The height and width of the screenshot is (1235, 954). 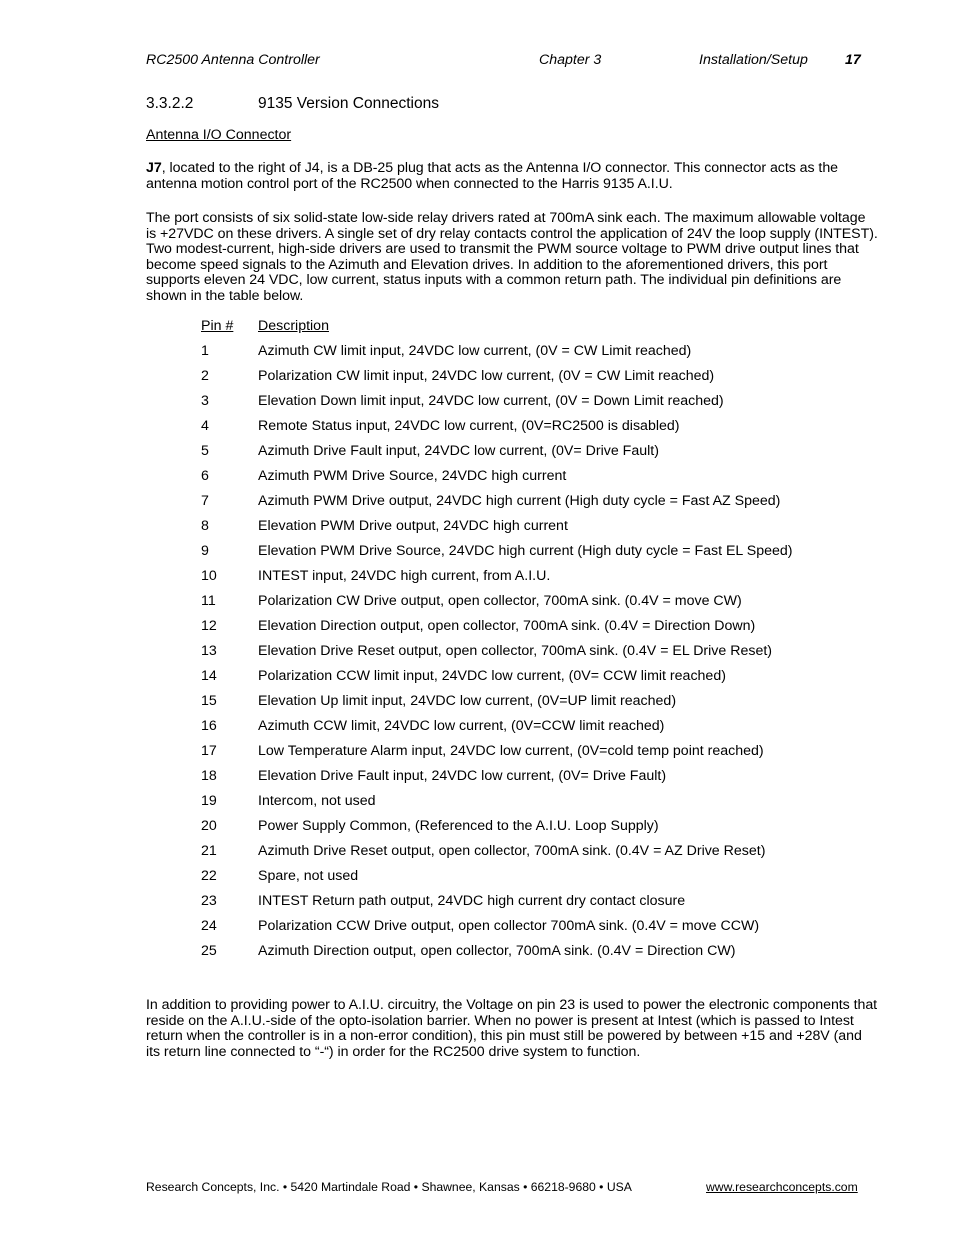 I want to click on pin-number: 22, so click(x=209, y=876).